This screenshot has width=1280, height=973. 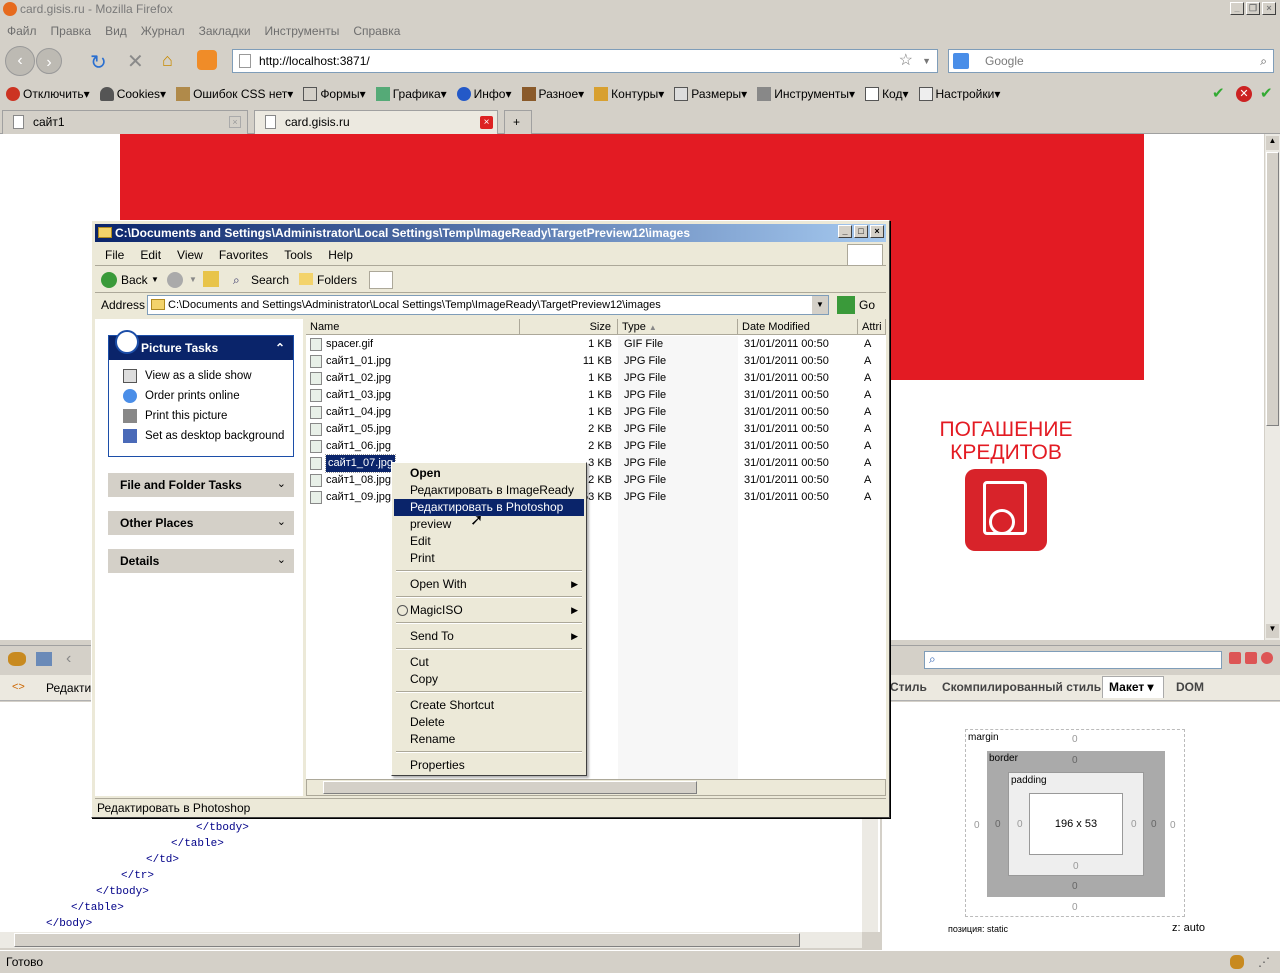 What do you see at coordinates (845, 231) in the screenshot?
I see `explorer-minimize-button: _` at bounding box center [845, 231].